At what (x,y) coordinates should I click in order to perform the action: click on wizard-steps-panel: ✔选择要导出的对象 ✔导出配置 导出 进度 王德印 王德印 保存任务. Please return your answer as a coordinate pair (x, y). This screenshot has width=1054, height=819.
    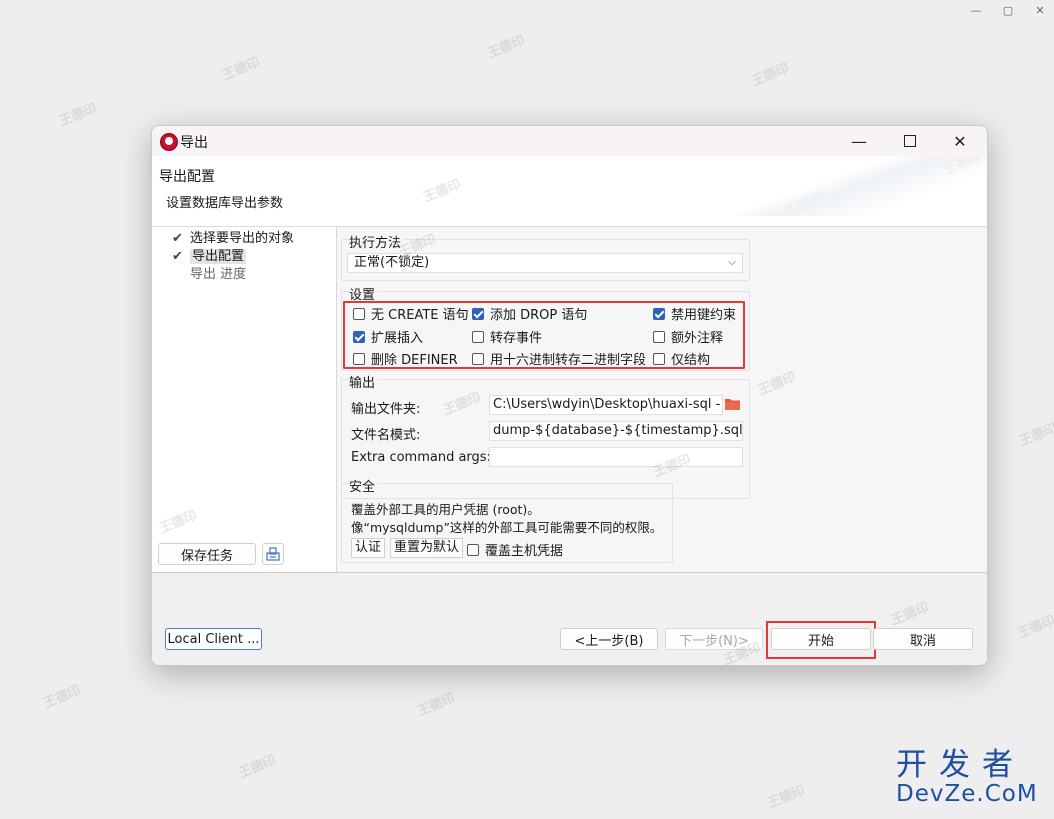
    Looking at the image, I should click on (244, 399).